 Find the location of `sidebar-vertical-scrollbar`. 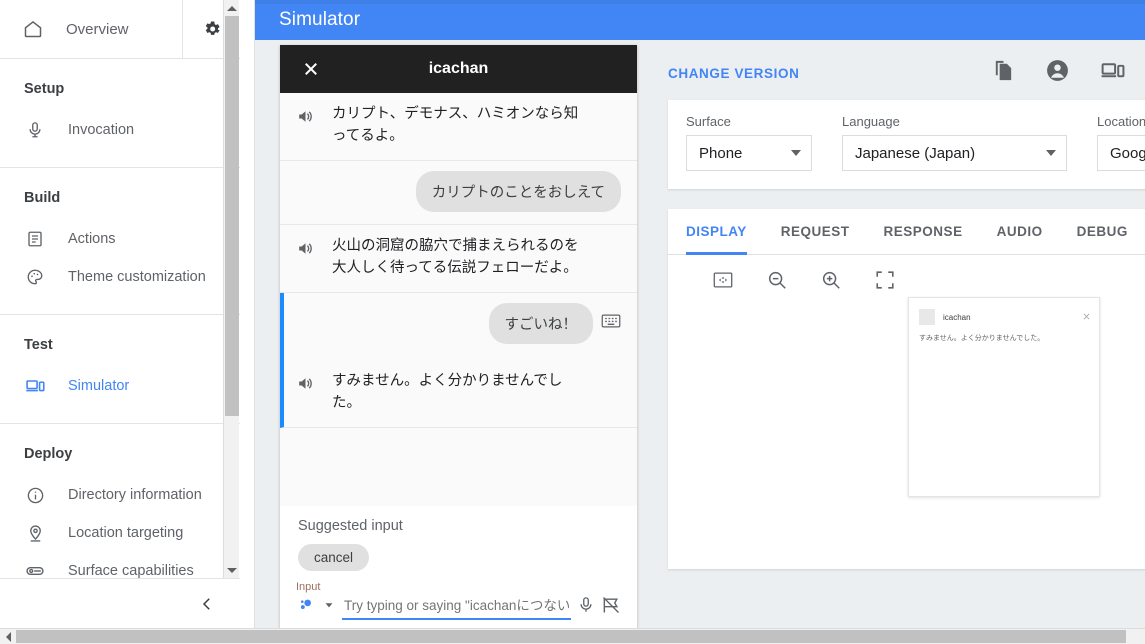

sidebar-vertical-scrollbar is located at coordinates (231, 289).